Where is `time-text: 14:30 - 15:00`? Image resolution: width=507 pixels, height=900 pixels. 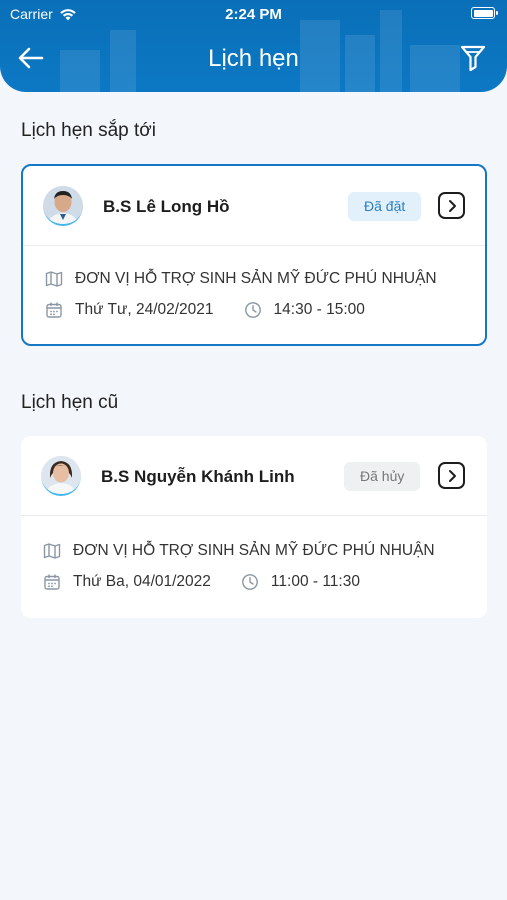 time-text: 14:30 - 15:00 is located at coordinates (319, 309).